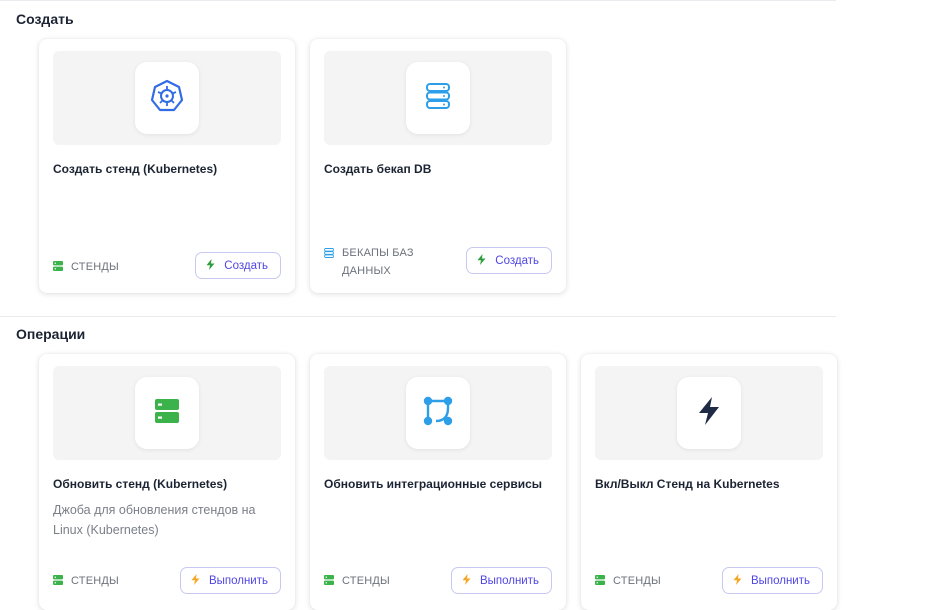 Image resolution: width=925 pixels, height=610 pixels. What do you see at coordinates (154, 510) in the screenshot?
I see `card-description-line: Джоба для обновления стендов на` at bounding box center [154, 510].